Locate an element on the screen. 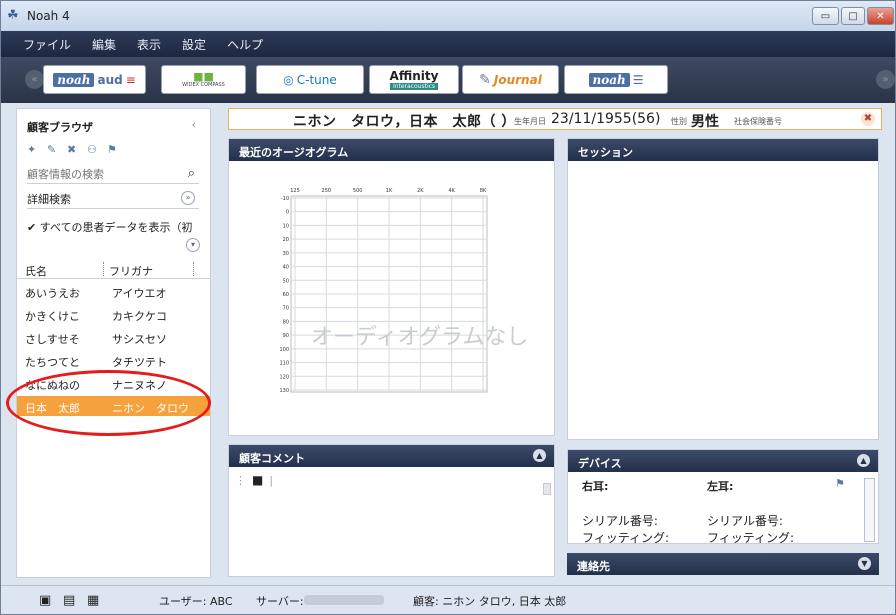 This screenshot has width=896, height=615. module-noahaud: noah aud ≡ is located at coordinates (94, 79).